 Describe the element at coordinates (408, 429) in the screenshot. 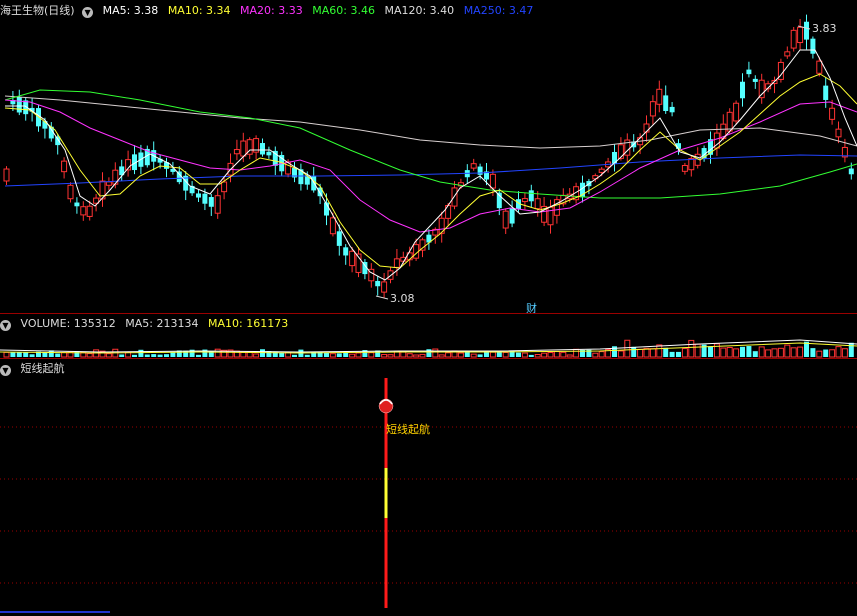

I see `signal-label: 短线起航` at that location.